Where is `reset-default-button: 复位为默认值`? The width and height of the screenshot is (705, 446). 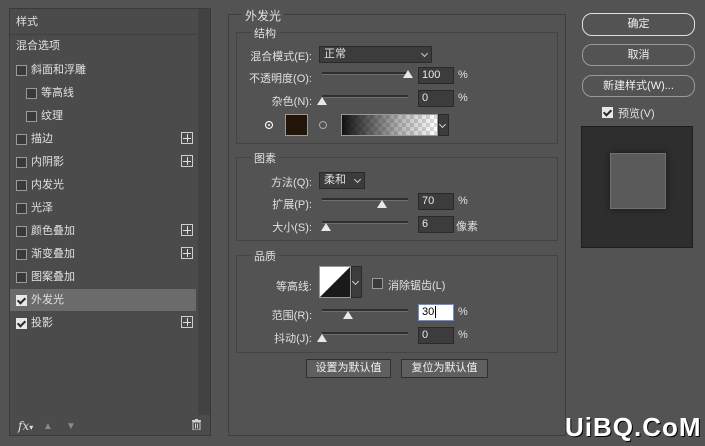
reset-default-button: 复位为默认值 is located at coordinates (444, 368).